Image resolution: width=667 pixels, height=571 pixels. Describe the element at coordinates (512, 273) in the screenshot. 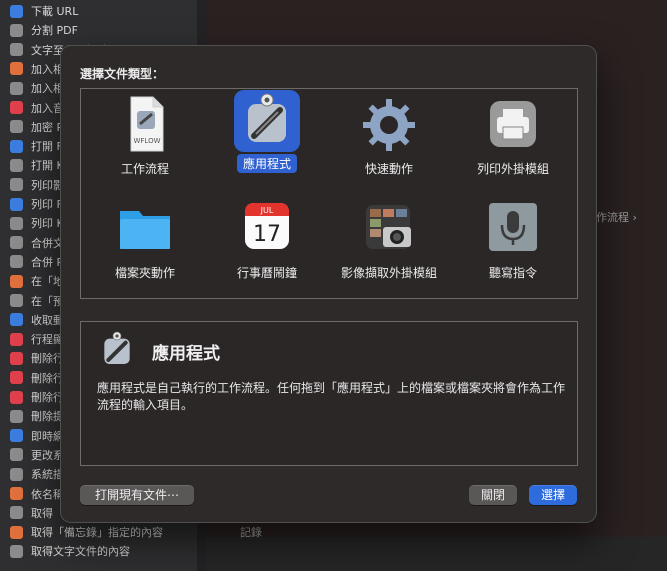

I see `type-label: 聽寫指令` at that location.